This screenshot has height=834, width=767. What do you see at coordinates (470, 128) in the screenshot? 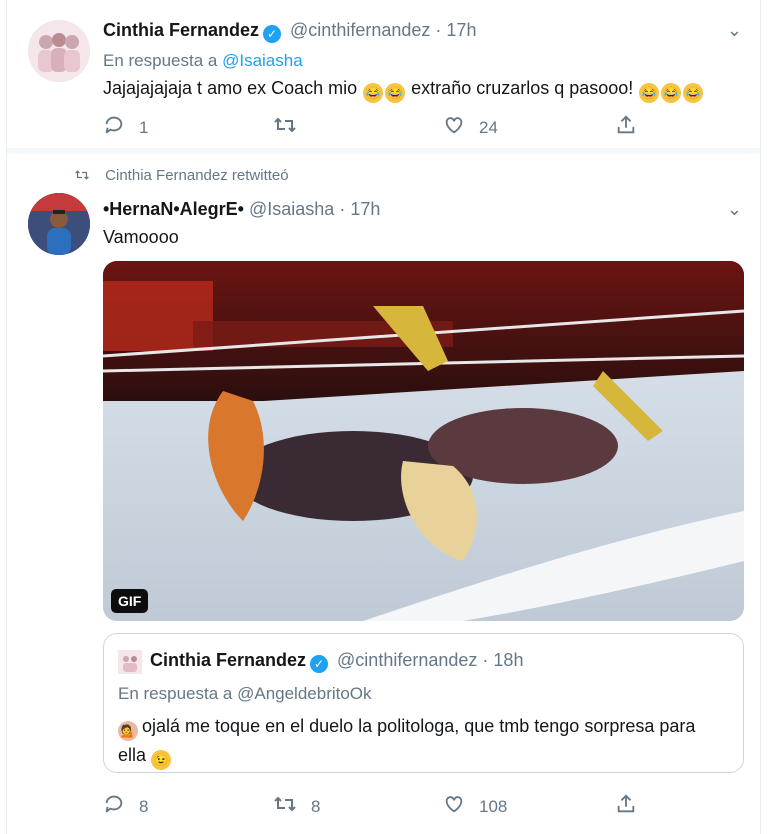
I see `like-button: 24` at bounding box center [470, 128].